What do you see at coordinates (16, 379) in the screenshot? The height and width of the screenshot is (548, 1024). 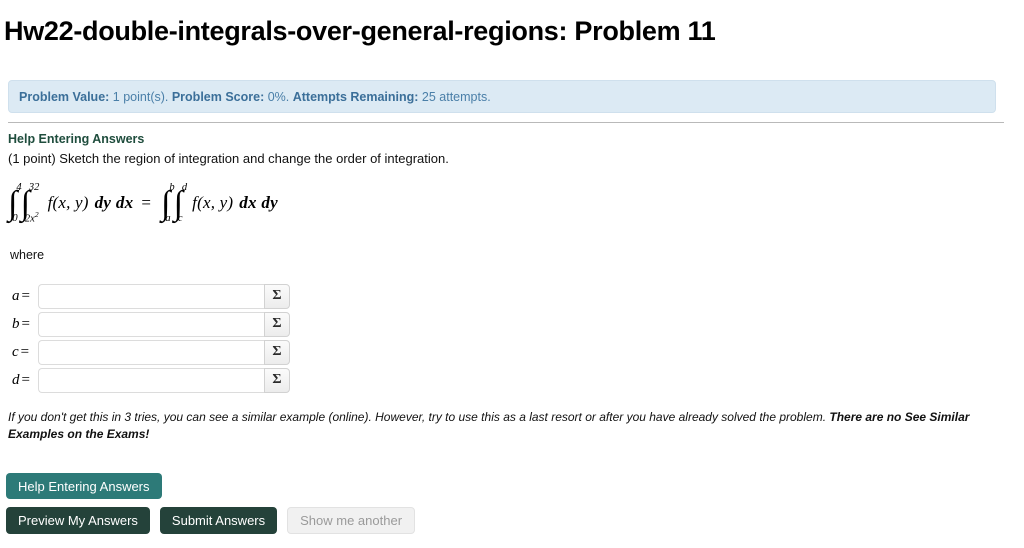 I see `answer-variable-d: d` at bounding box center [16, 379].